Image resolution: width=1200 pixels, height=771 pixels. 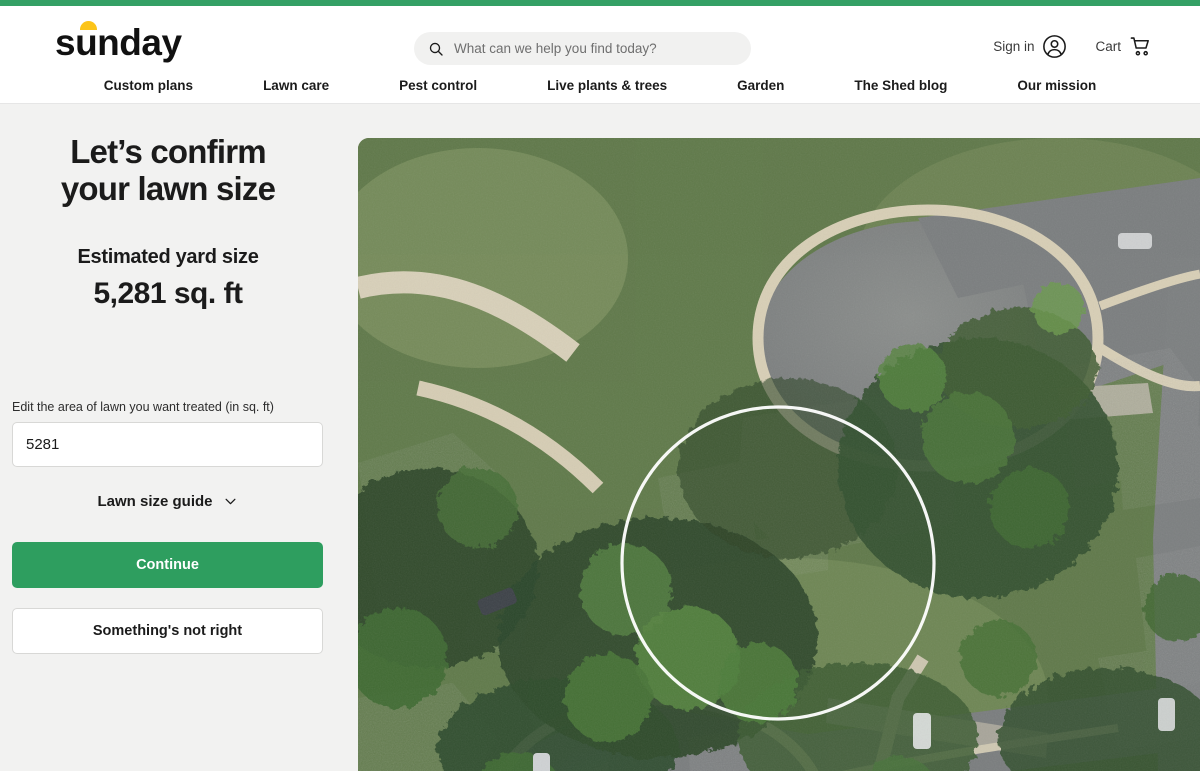 I want to click on search-input: What can we help you find today?, so click(x=582, y=48).